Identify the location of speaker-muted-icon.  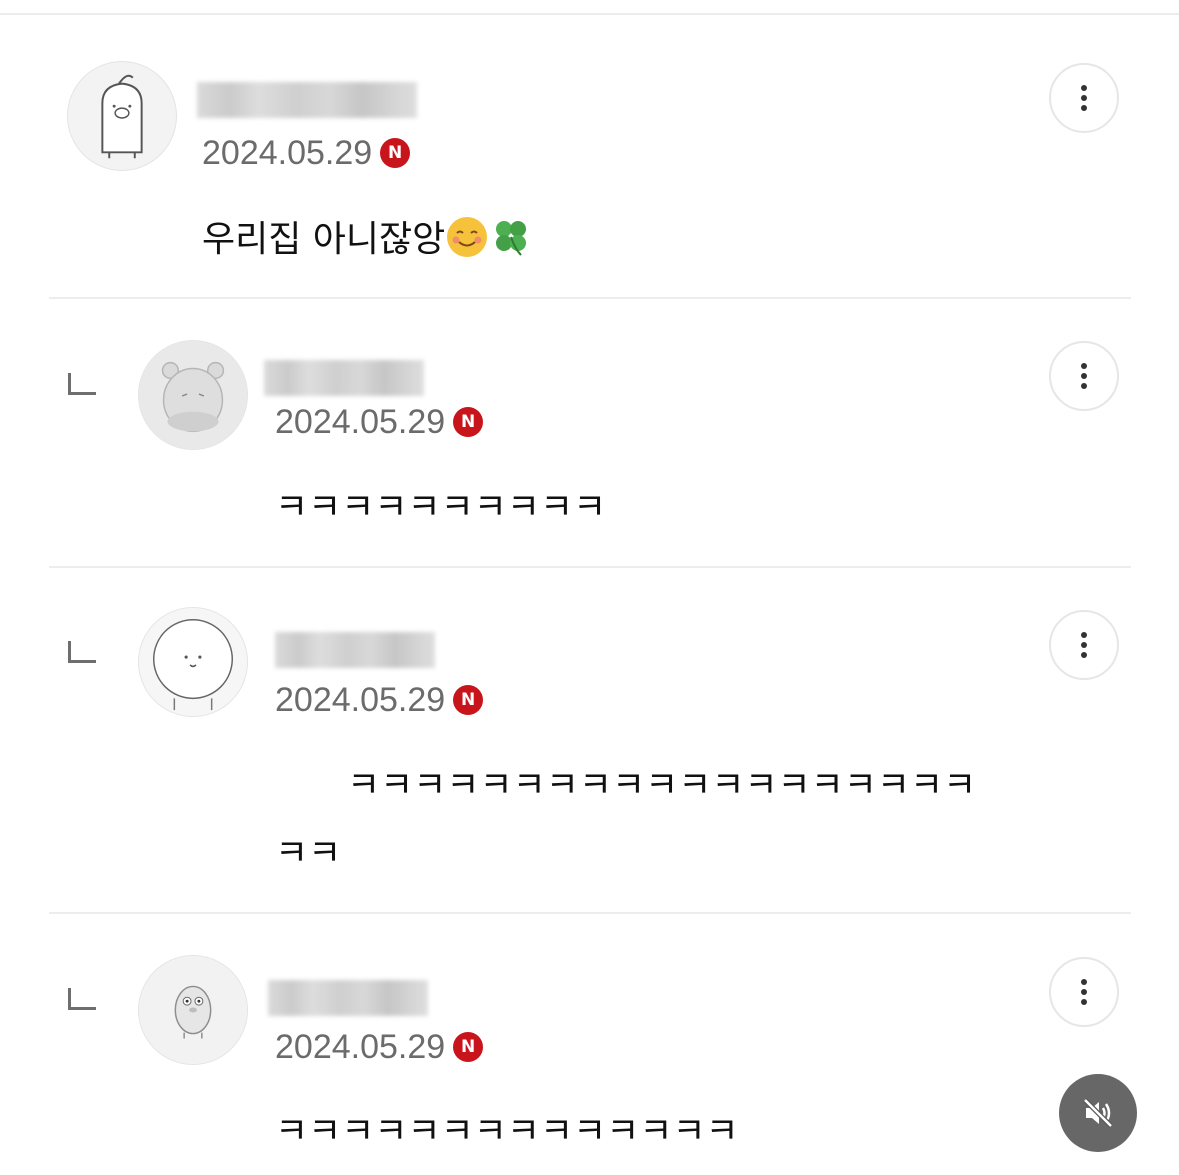
(1098, 1113).